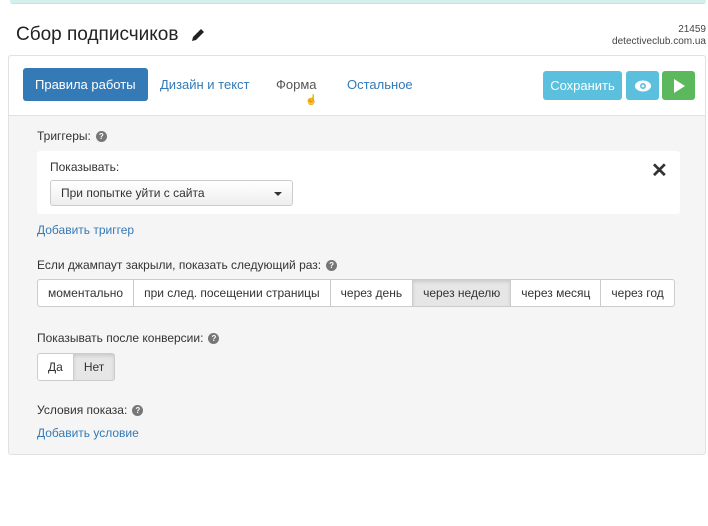 The image size is (708, 526). What do you see at coordinates (94, 367) in the screenshot?
I see `option-no: Нет` at bounding box center [94, 367].